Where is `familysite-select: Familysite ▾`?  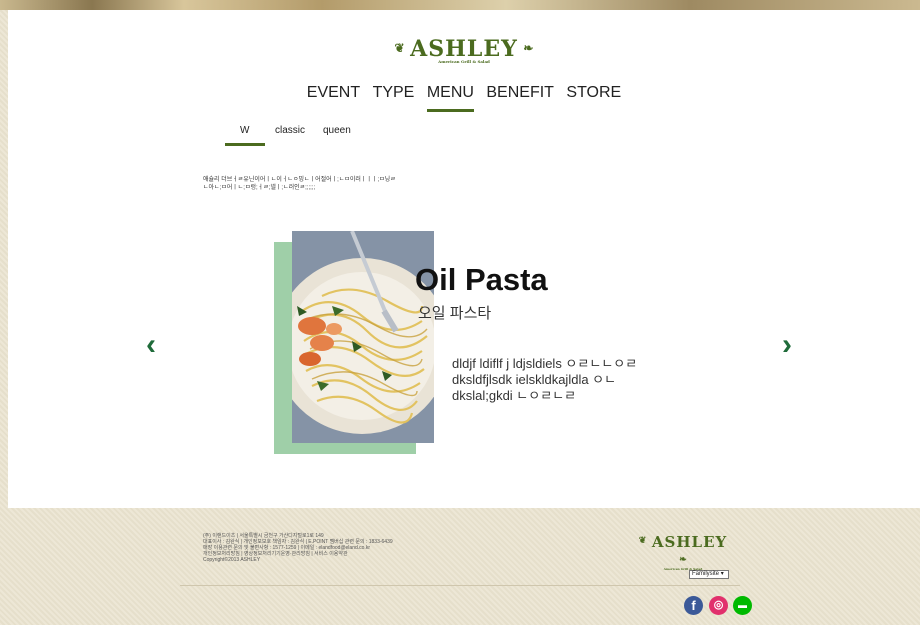
familysite-select: Familysite ▾ is located at coordinates (709, 574).